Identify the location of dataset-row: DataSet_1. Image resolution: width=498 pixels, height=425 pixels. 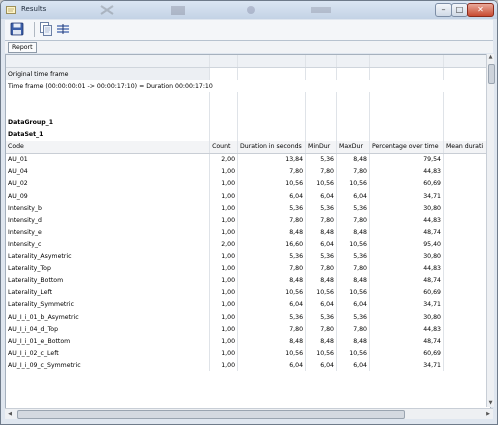
(248, 134).